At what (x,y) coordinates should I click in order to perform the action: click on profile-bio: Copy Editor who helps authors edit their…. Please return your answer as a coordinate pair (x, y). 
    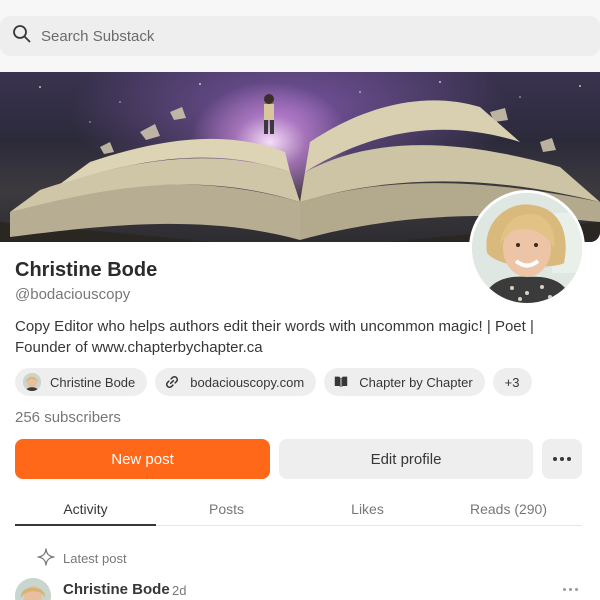
    Looking at the image, I should click on (274, 337).